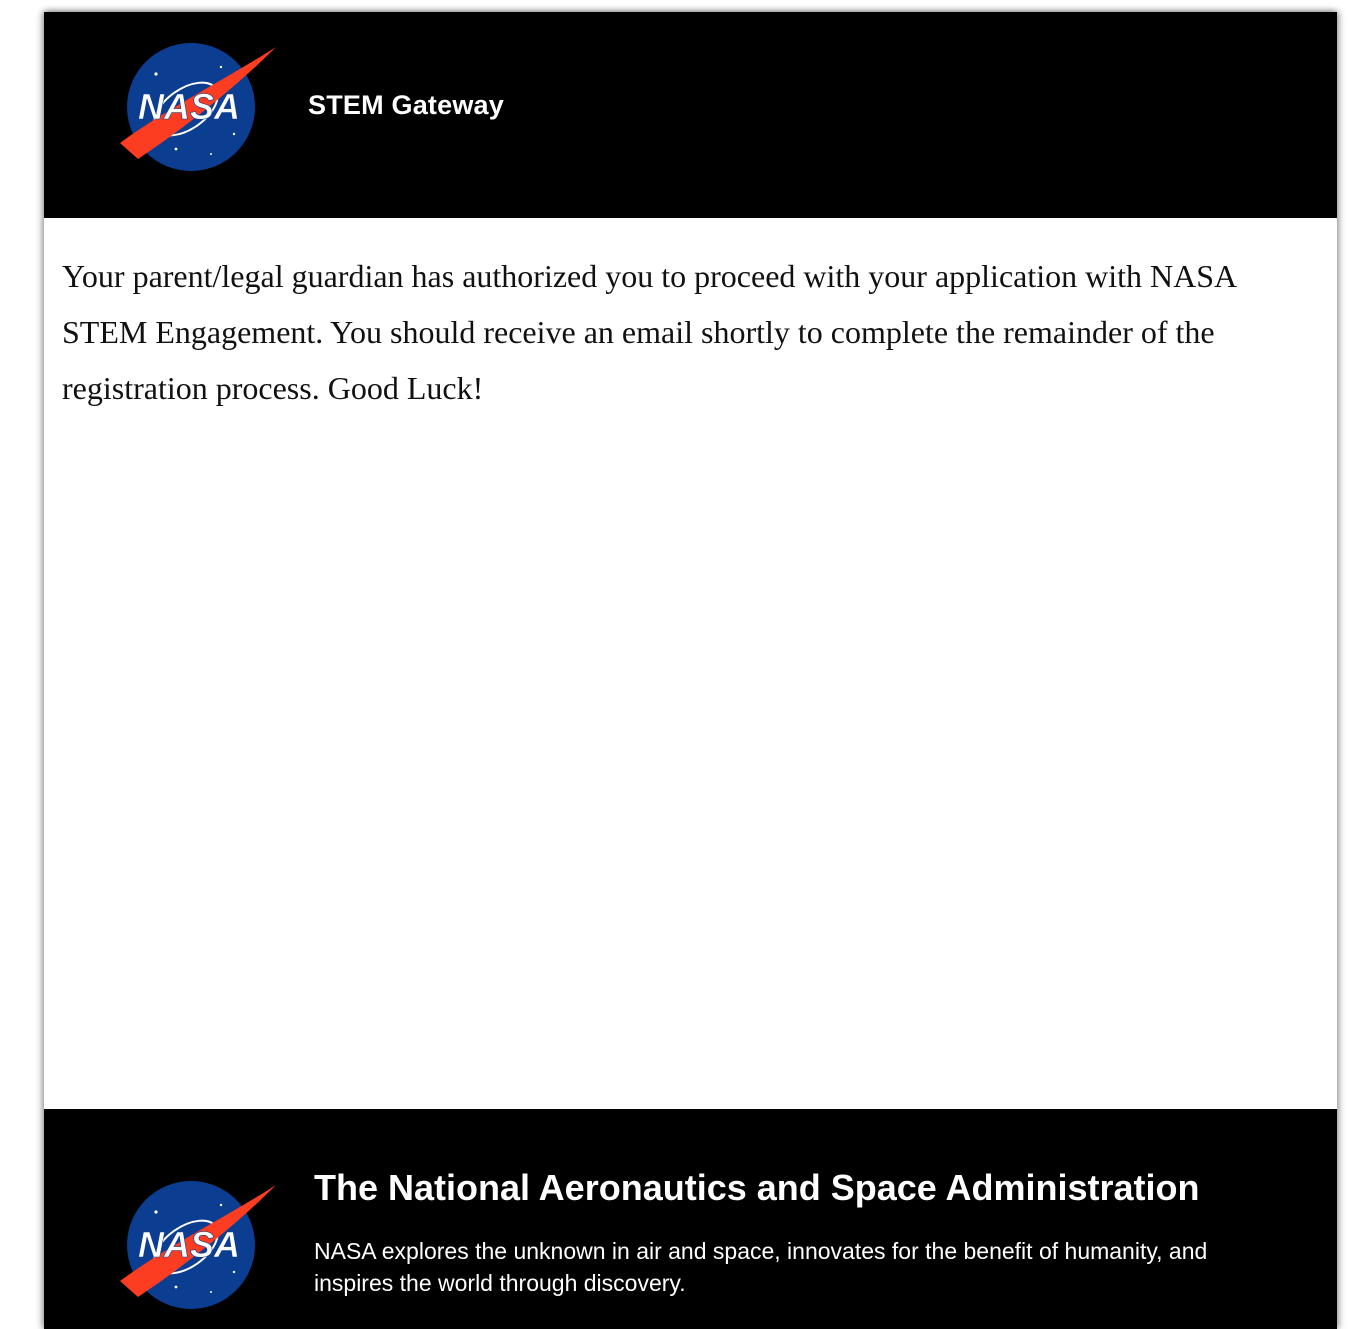 The image size is (1348, 1329). What do you see at coordinates (690, 115) in the screenshot?
I see `header-bar: NASA STEM Gateway` at bounding box center [690, 115].